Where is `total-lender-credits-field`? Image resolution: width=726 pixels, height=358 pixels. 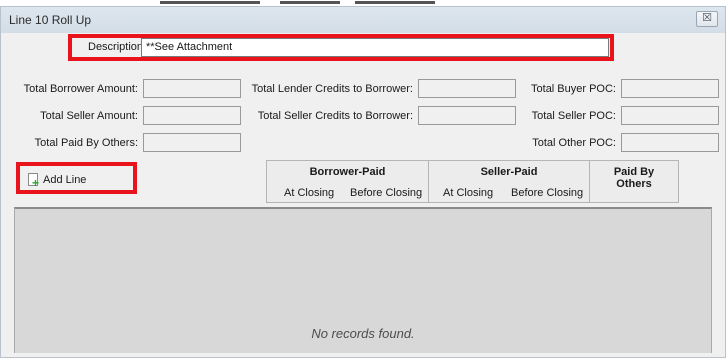 total-lender-credits-field is located at coordinates (467, 88).